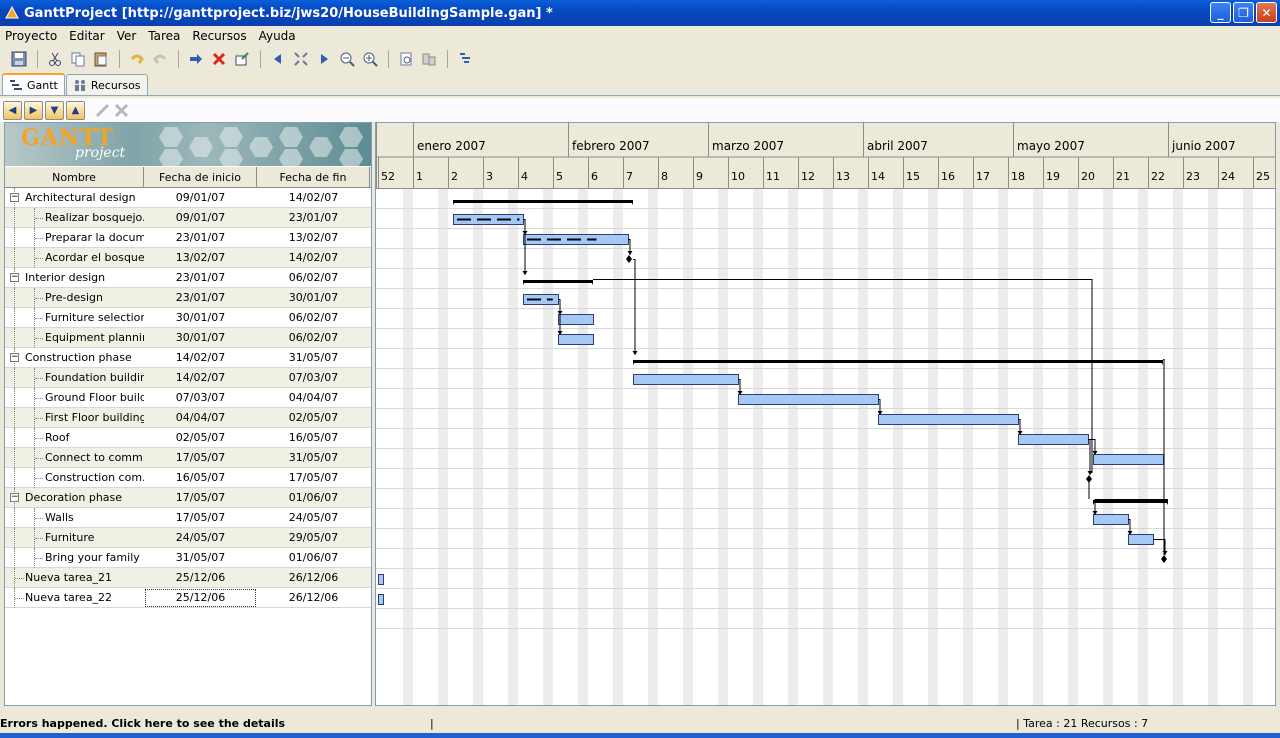 The image size is (1280, 738). Describe the element at coordinates (107, 84) in the screenshot. I see `tab-recursos: Recursos` at that location.